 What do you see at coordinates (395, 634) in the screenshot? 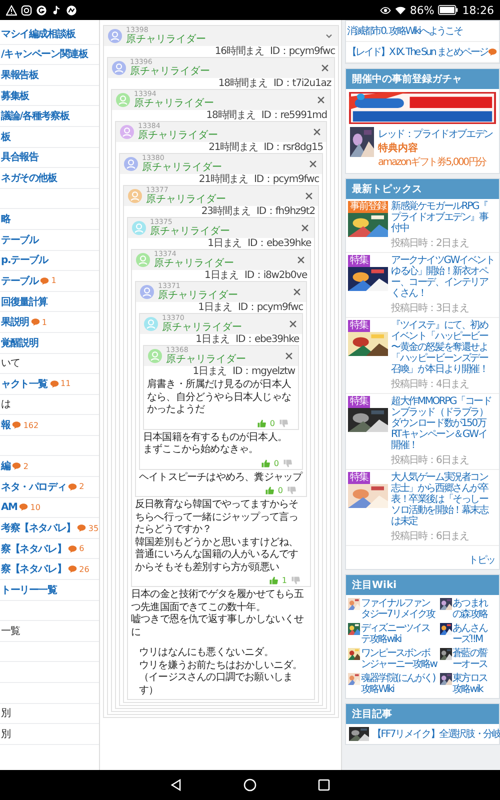
I see `wiki-link: ディズニーツイス テ攻略wiki` at bounding box center [395, 634].